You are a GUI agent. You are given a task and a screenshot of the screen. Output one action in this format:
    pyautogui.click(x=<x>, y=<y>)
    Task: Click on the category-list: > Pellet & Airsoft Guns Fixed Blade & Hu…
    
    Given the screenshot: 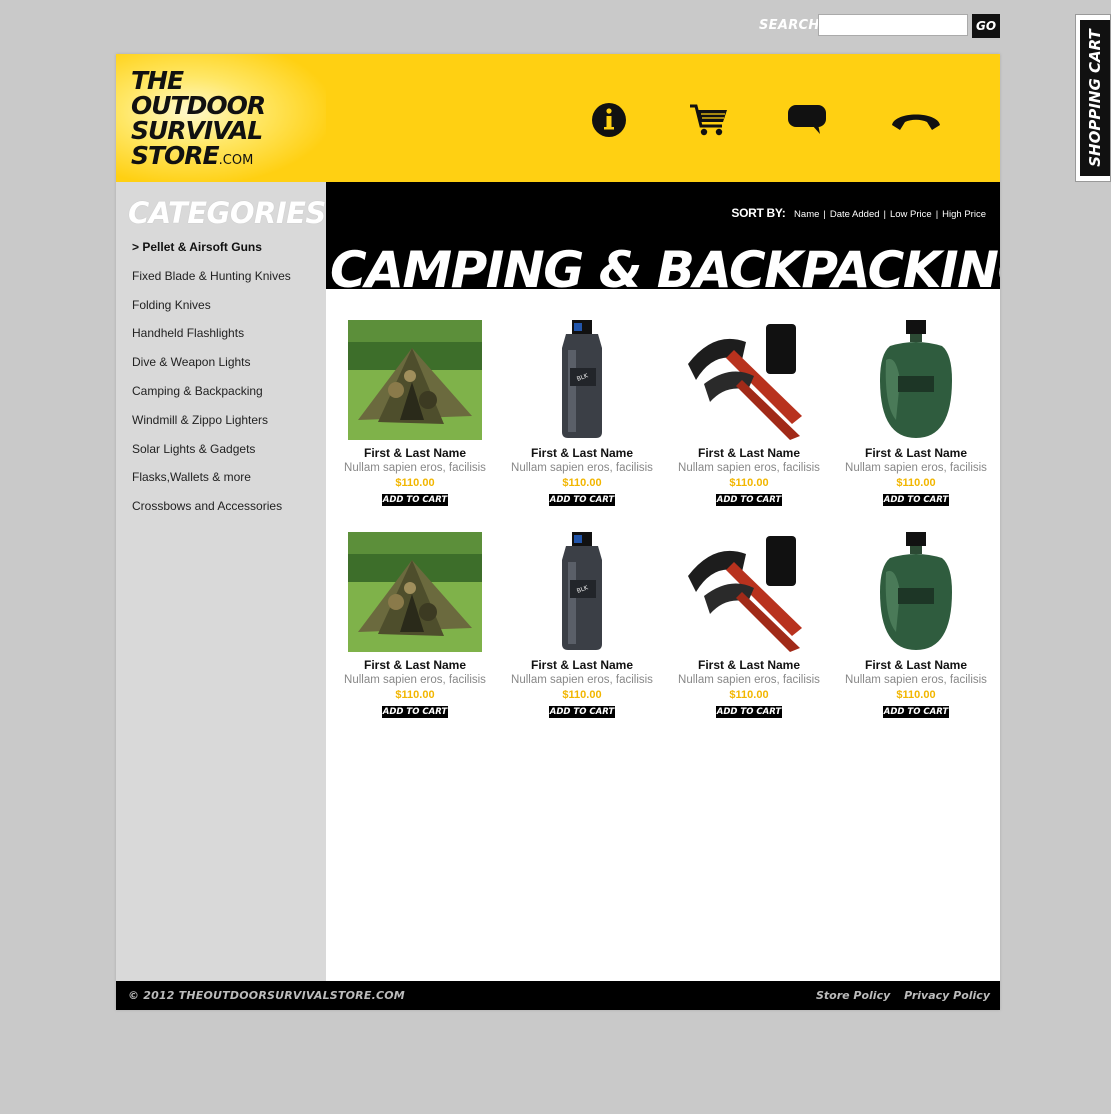 What is the action you would take?
    pyautogui.click(x=211, y=384)
    